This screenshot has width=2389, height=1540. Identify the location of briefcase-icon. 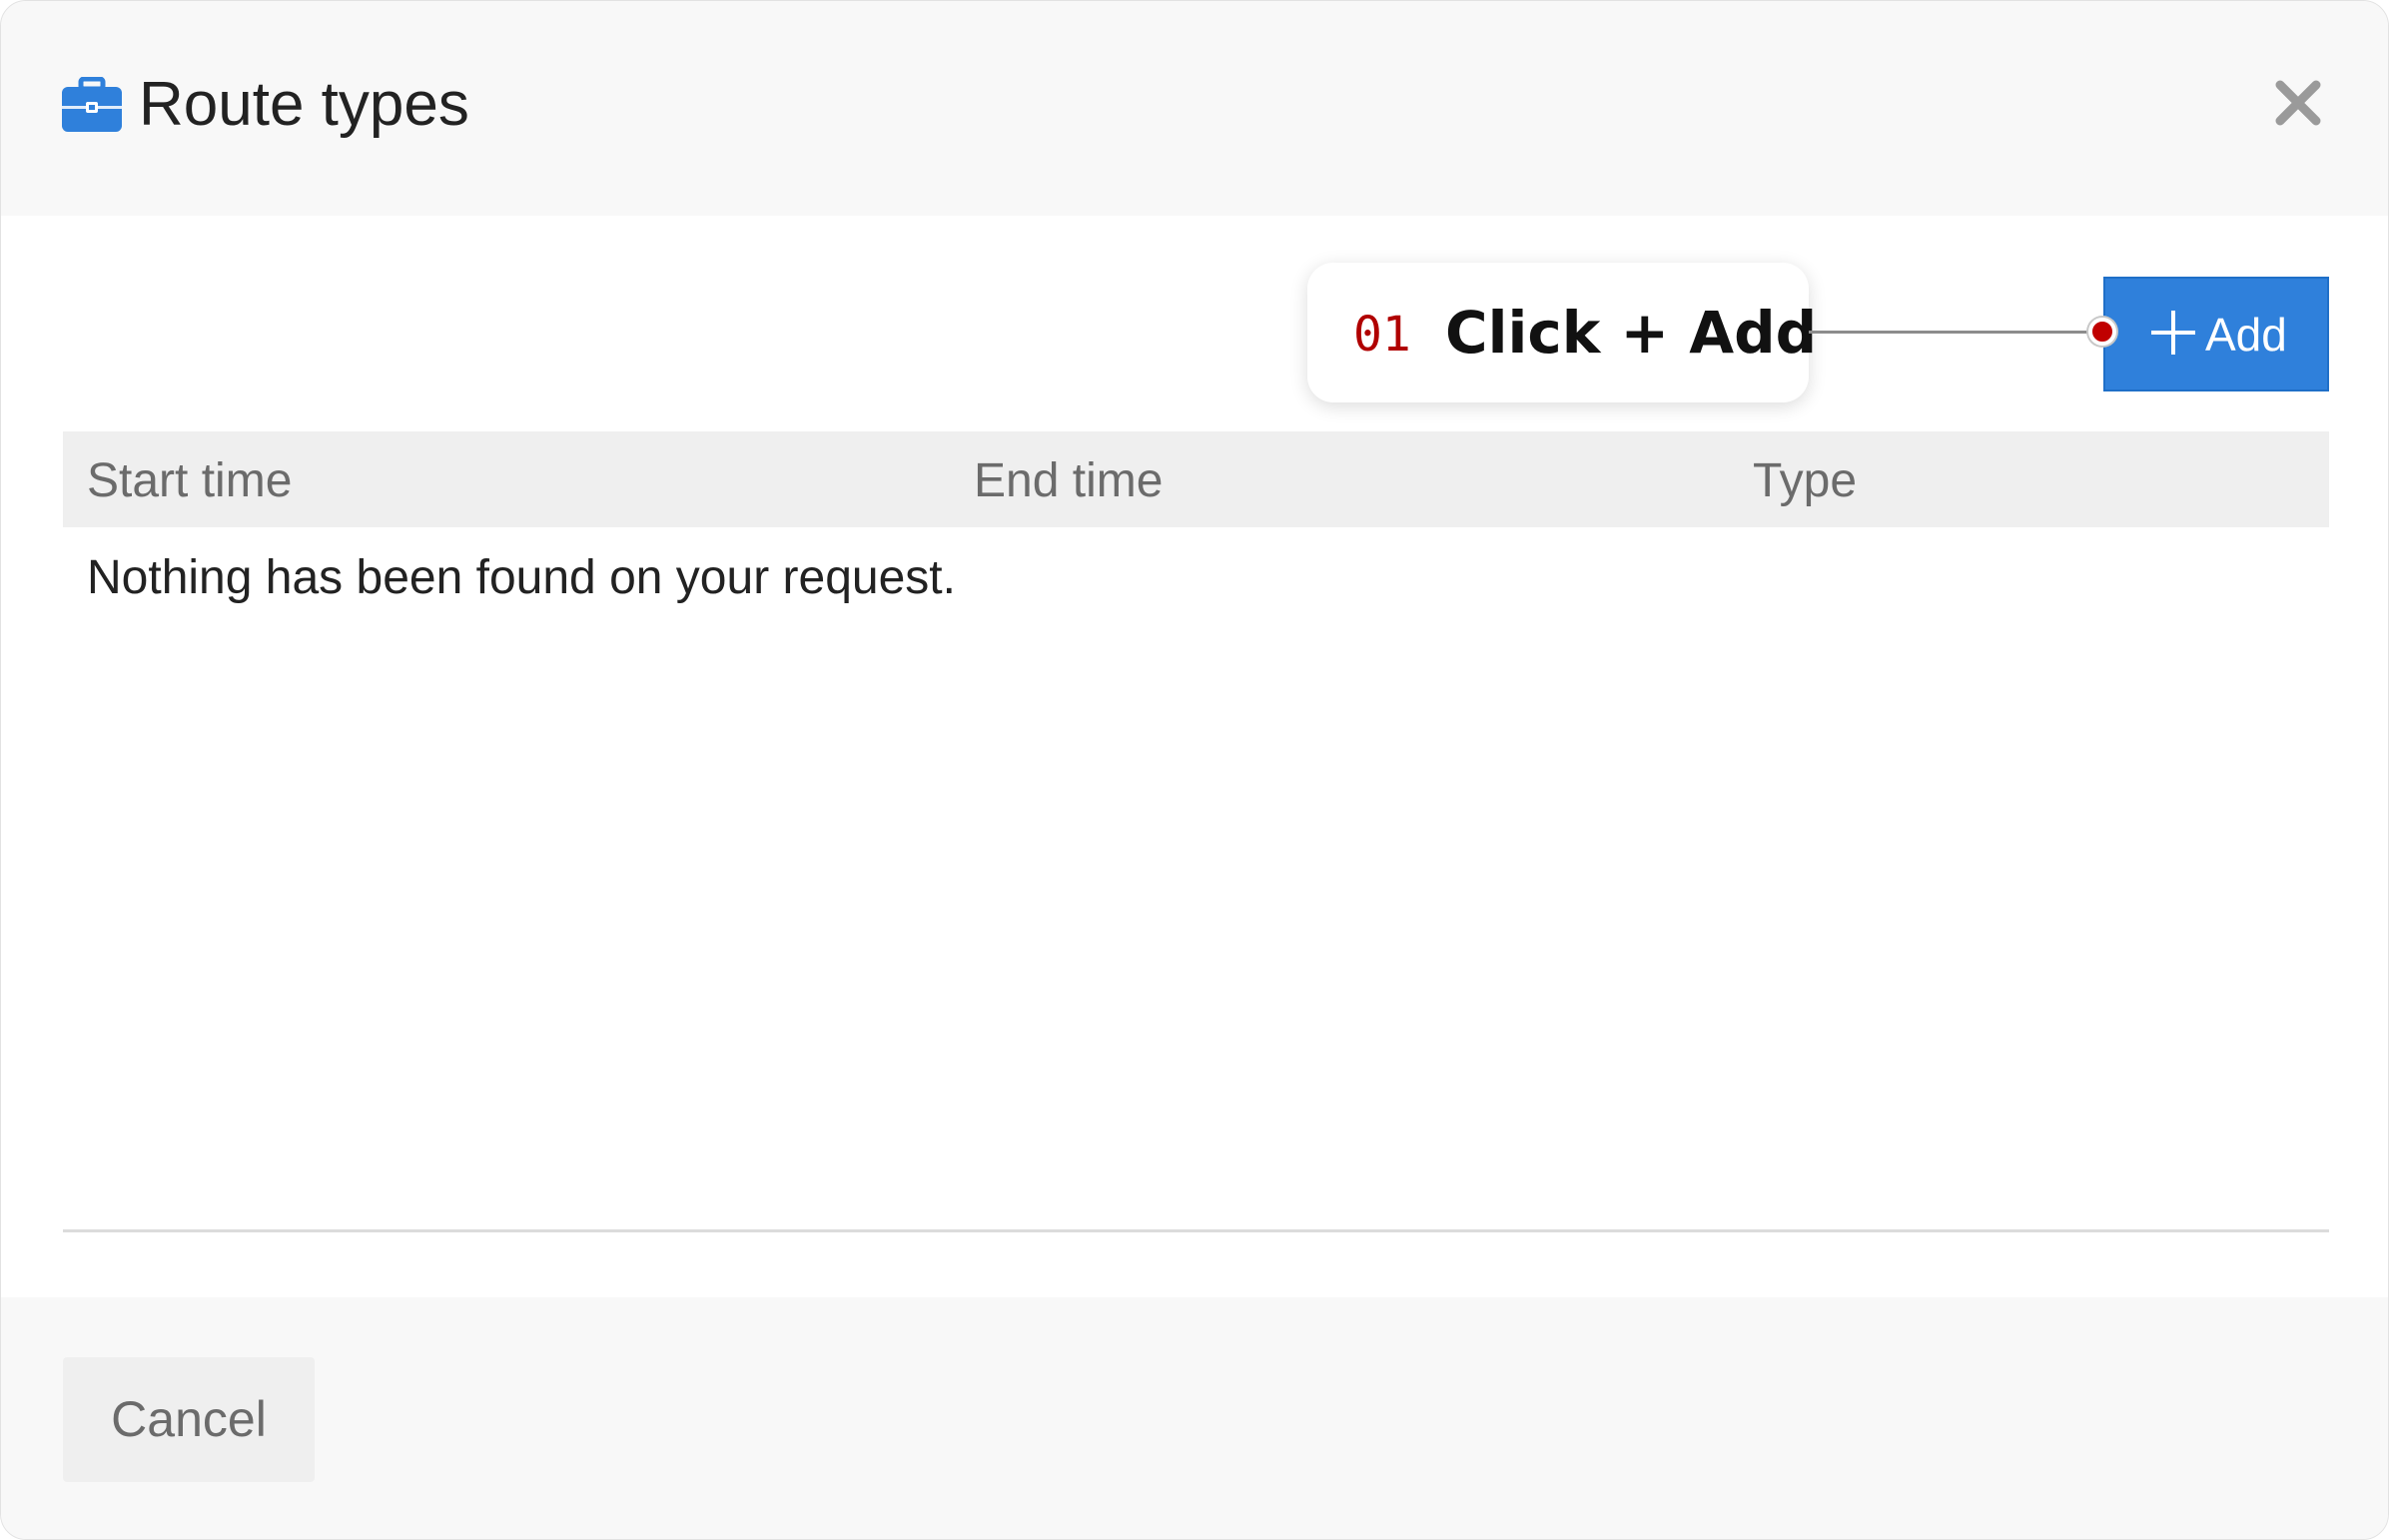
(92, 104).